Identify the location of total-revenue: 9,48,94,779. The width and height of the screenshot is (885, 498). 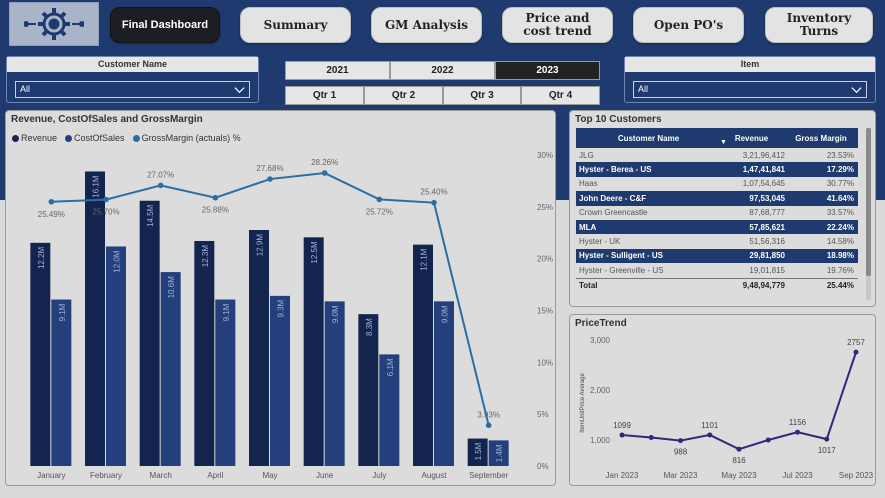
(763, 285).